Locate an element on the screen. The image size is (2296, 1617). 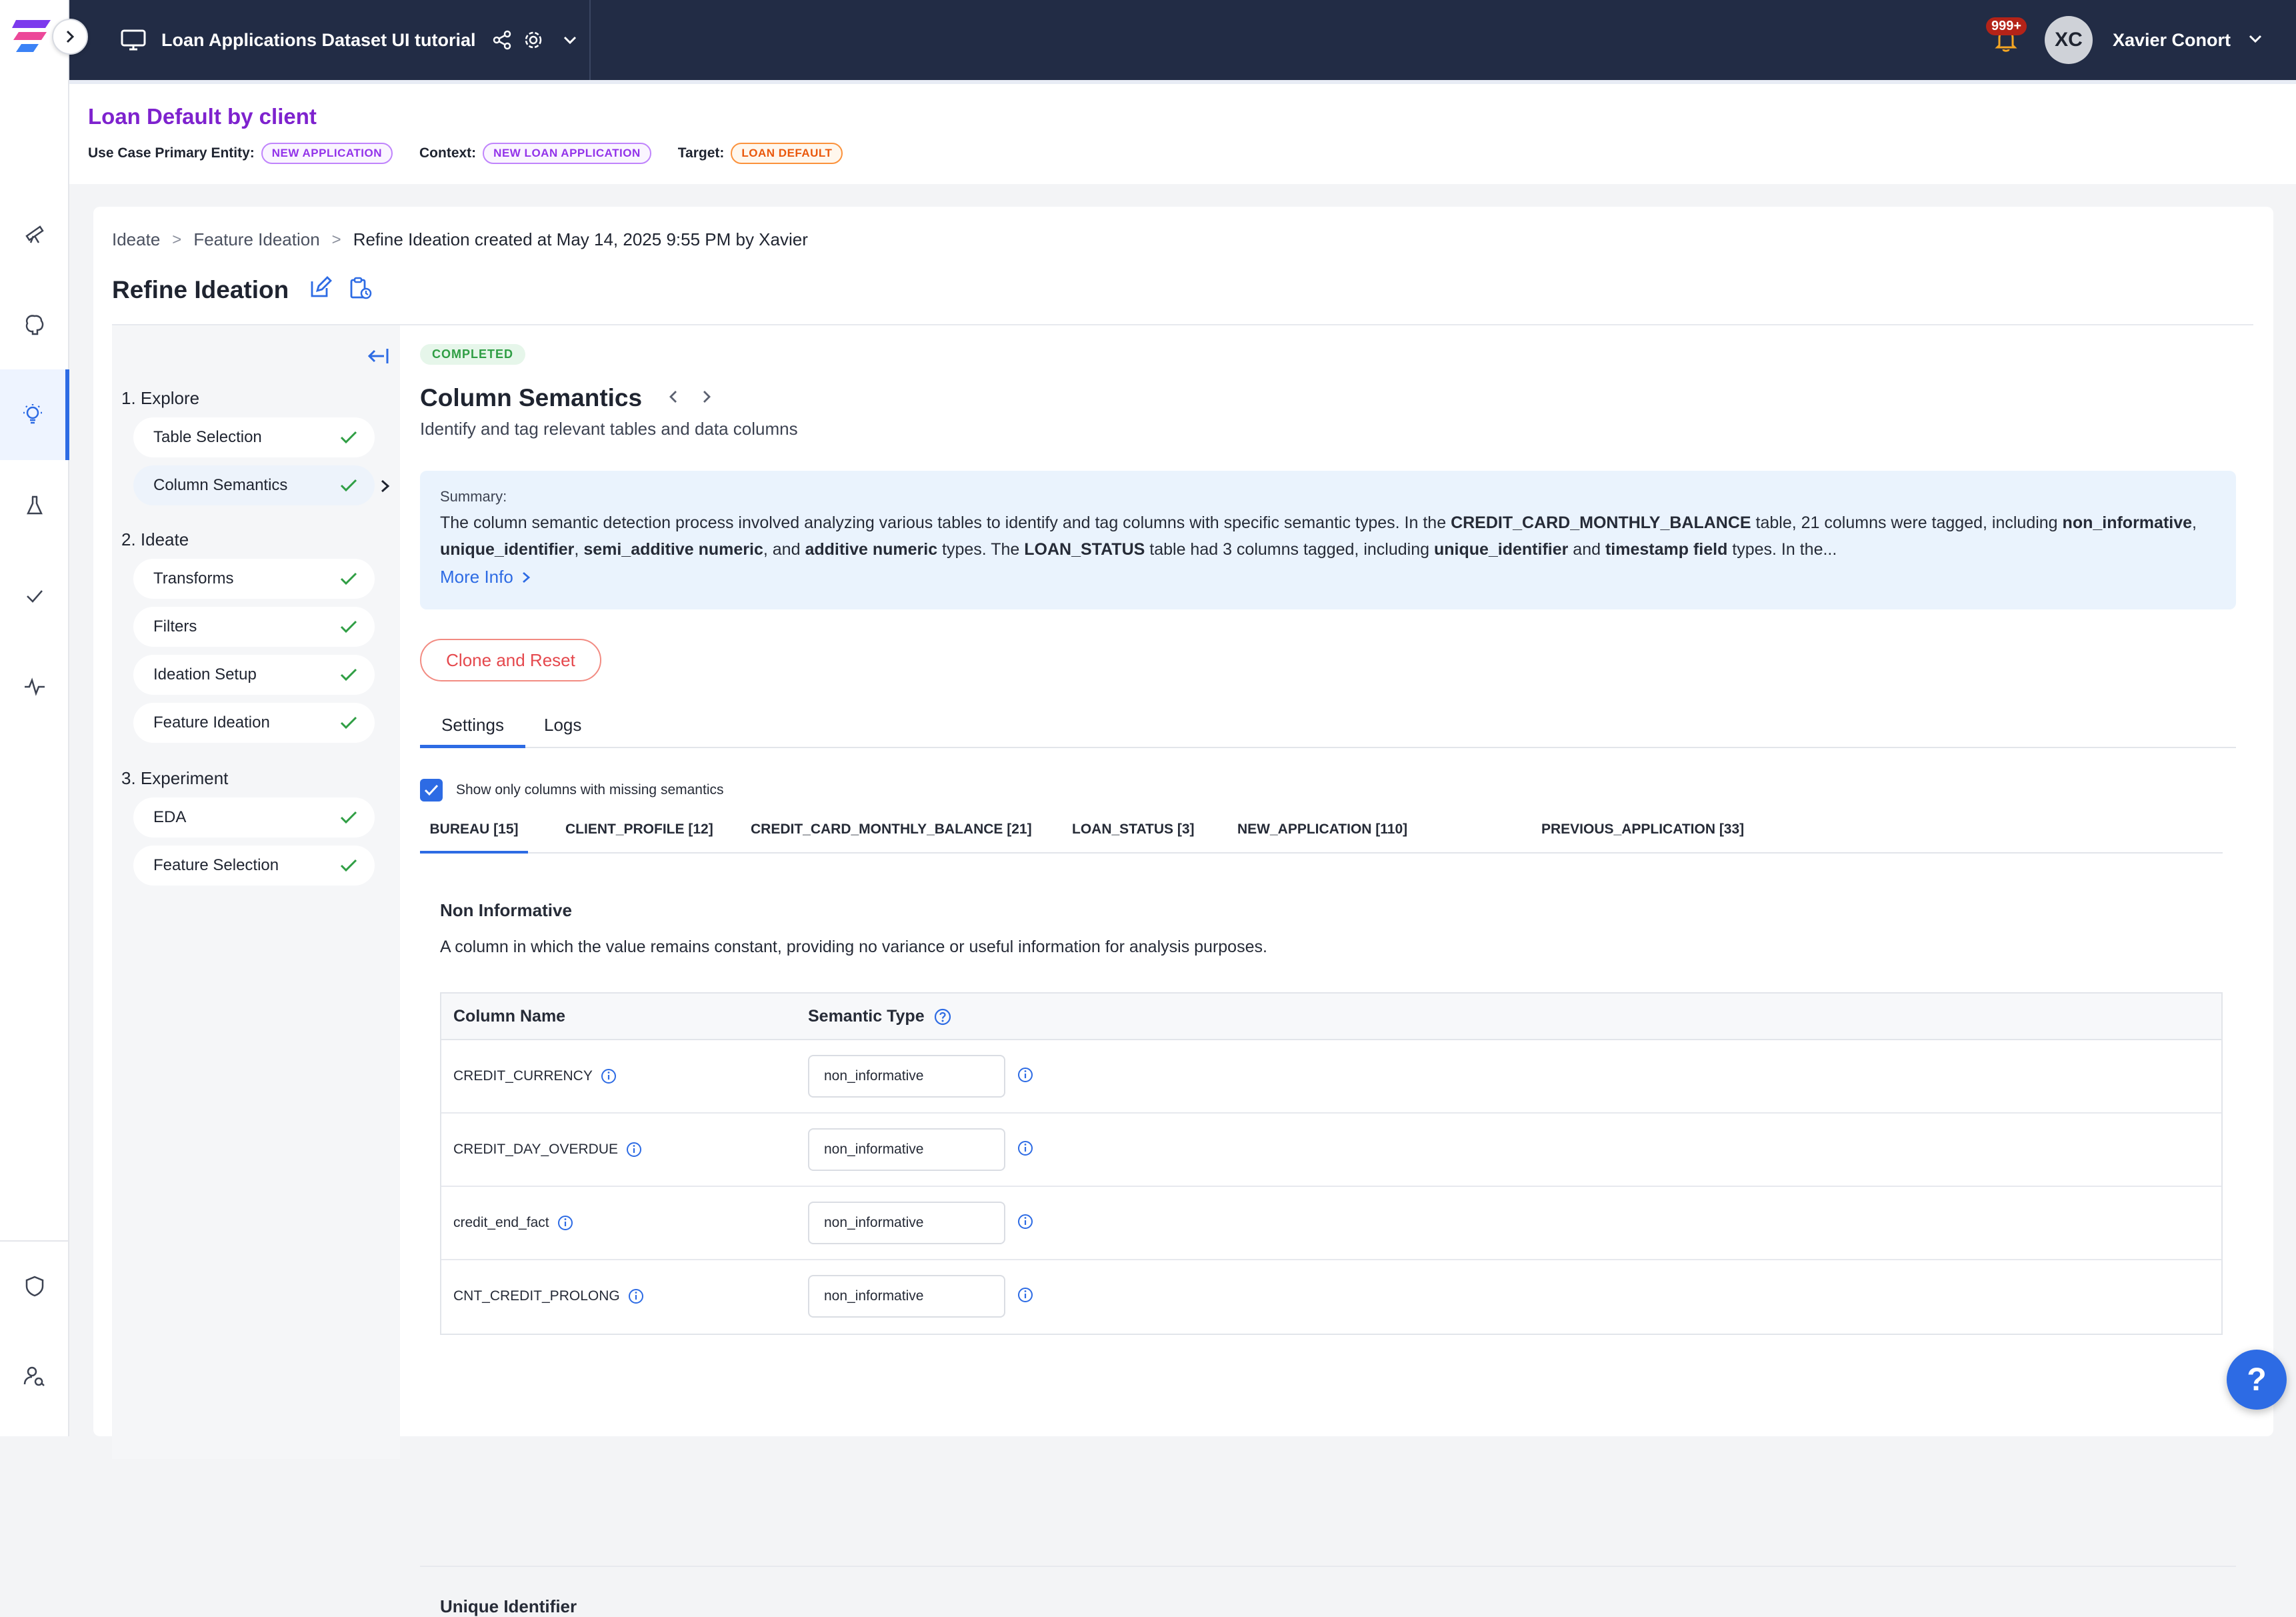
settings-button is located at coordinates (533, 40).